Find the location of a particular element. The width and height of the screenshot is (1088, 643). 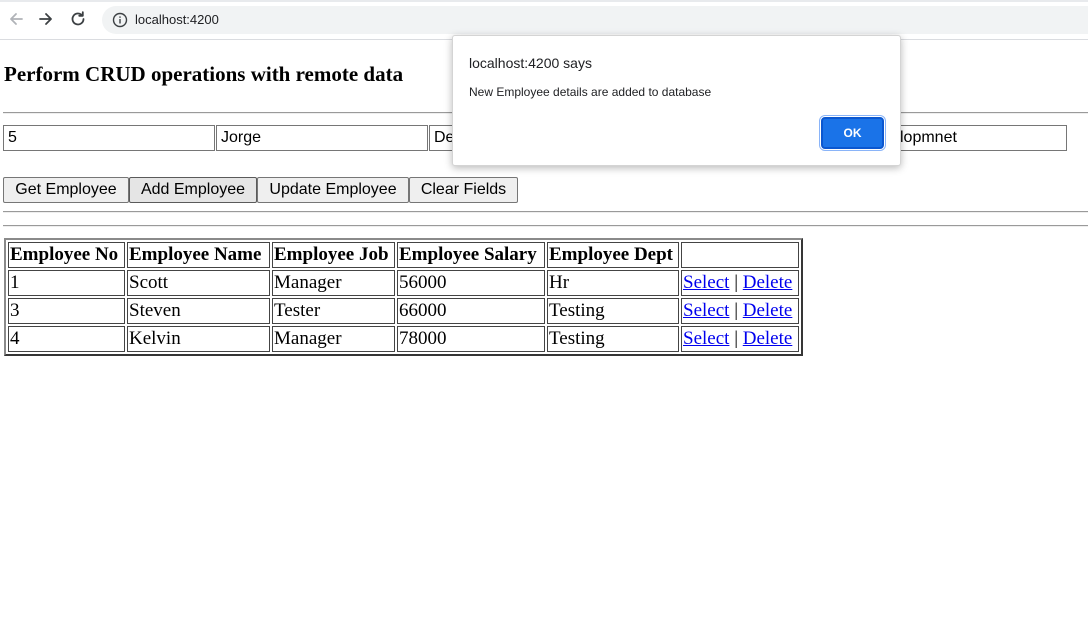

header-employee-name: Employee Name is located at coordinates (198, 255).